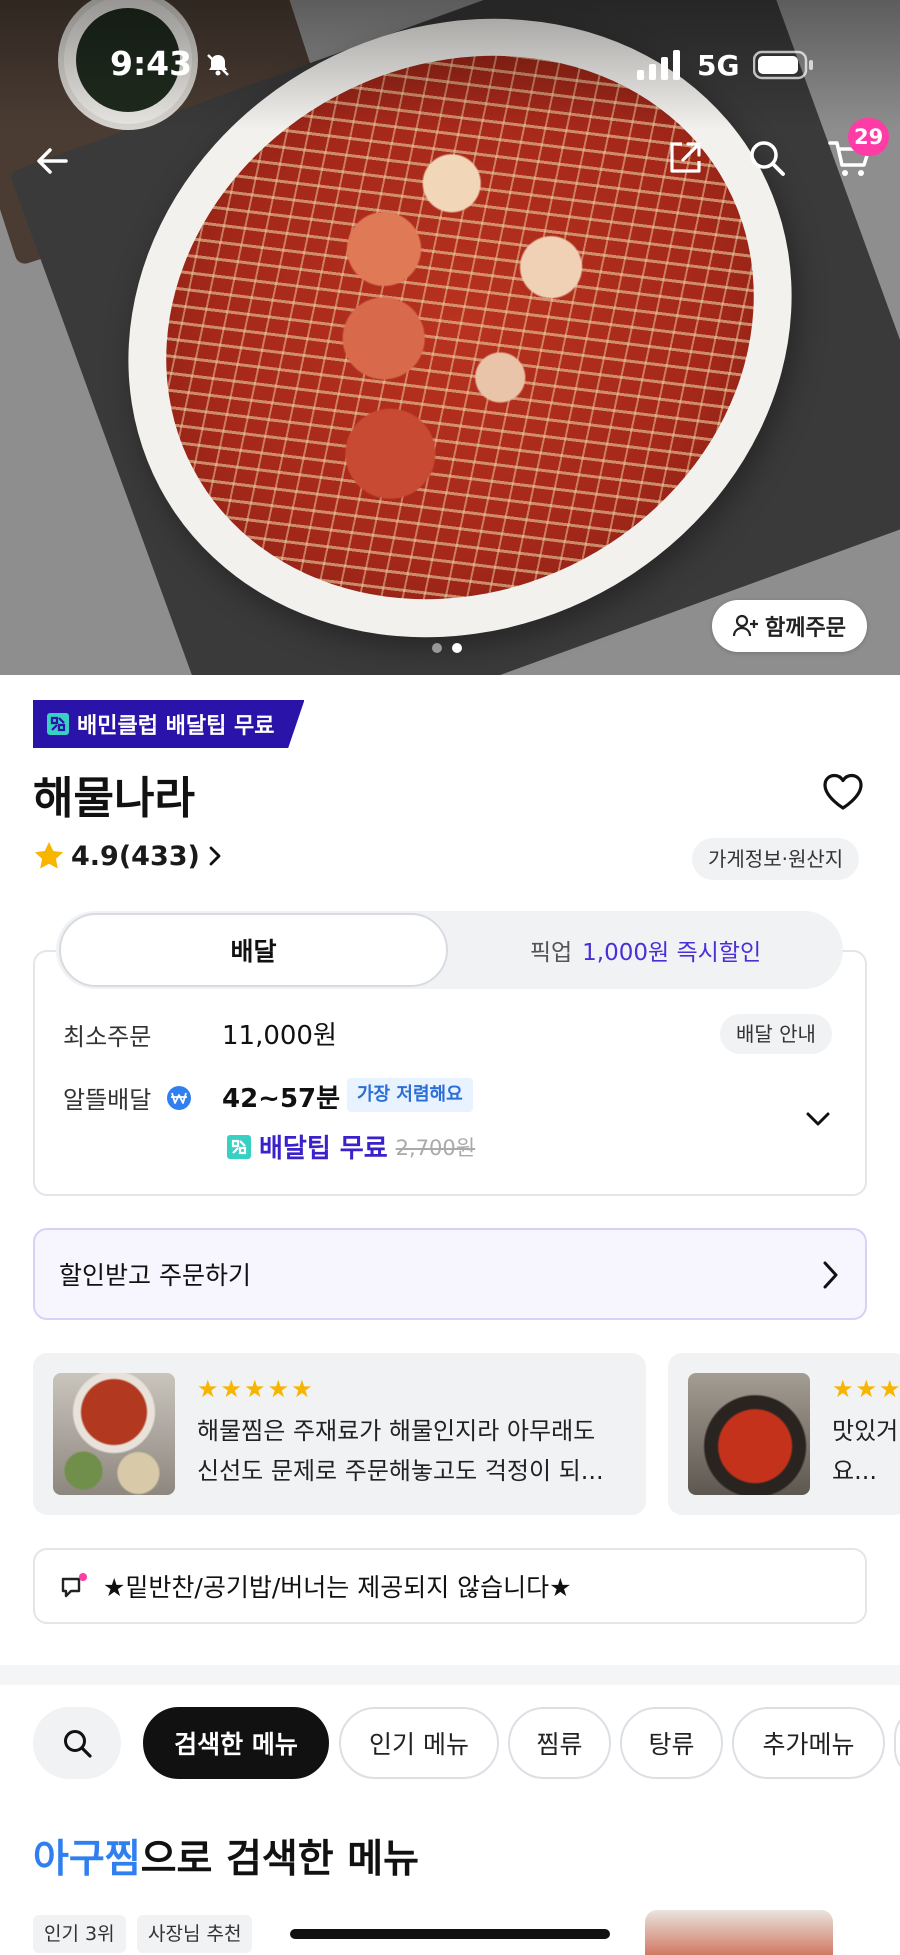 The image size is (900, 1955). I want to click on share-icon, so click(685, 157).